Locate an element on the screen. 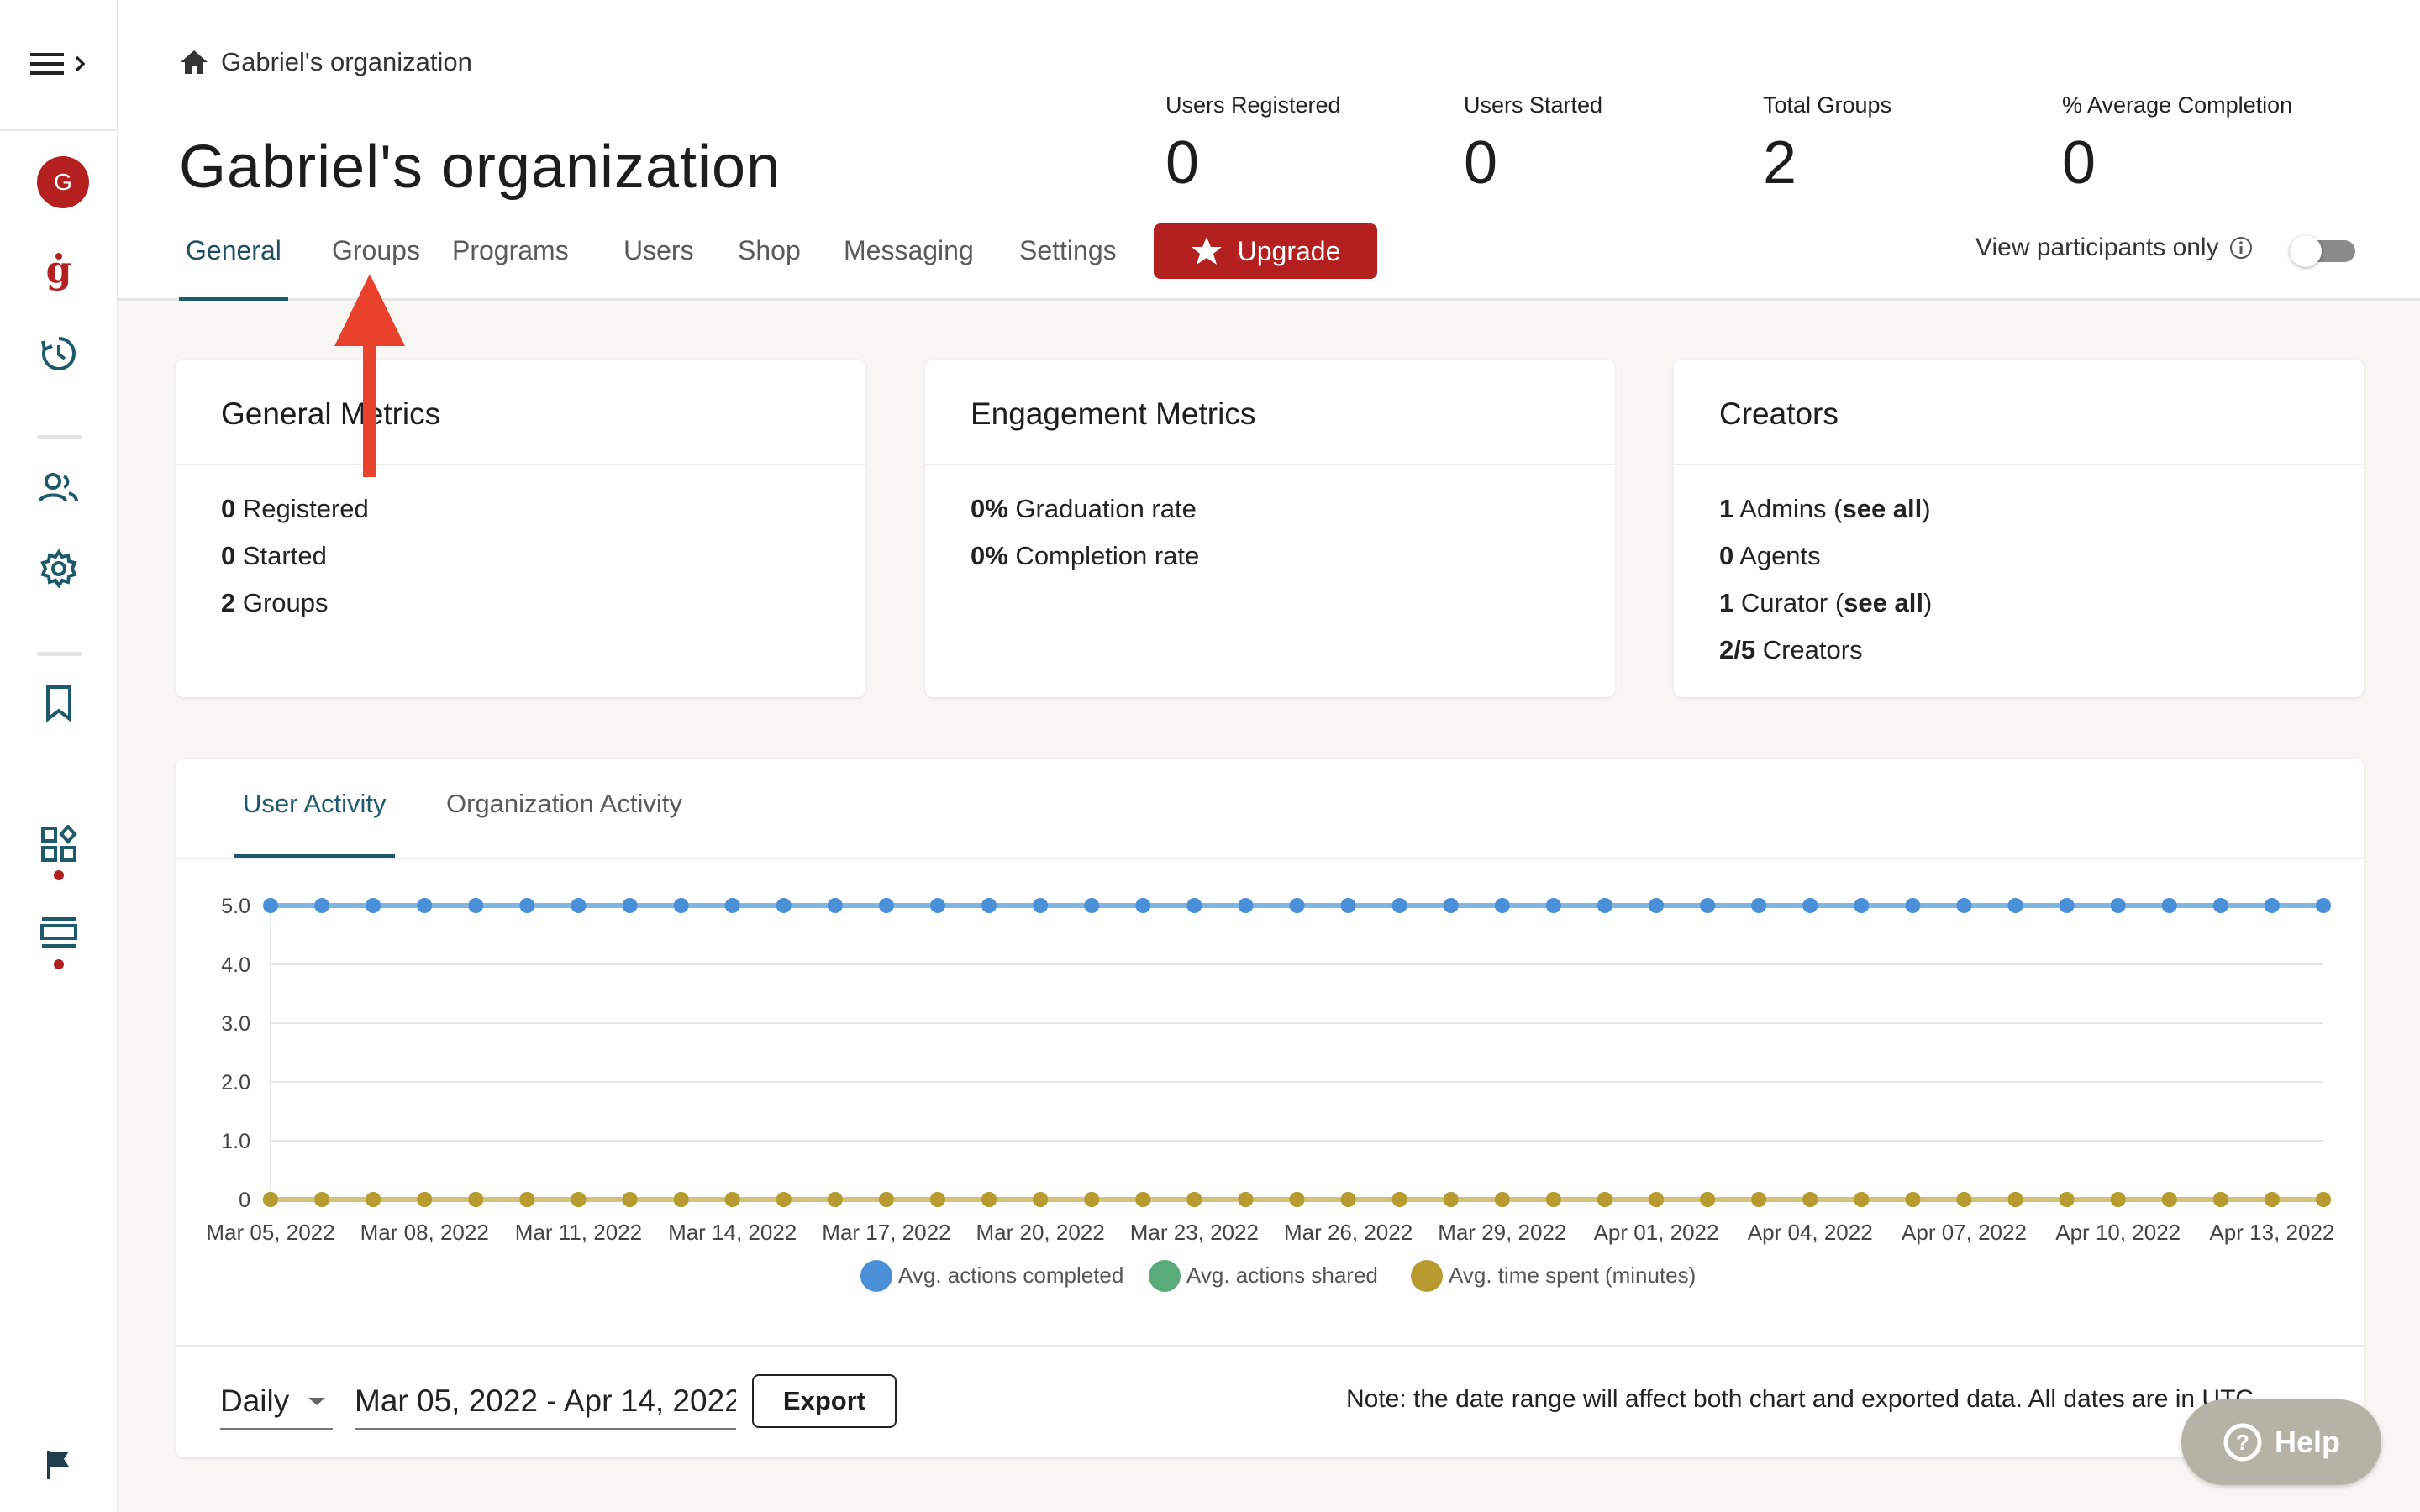 This screenshot has height=1512, width=2420. chevron-right-icon is located at coordinates (80, 63).